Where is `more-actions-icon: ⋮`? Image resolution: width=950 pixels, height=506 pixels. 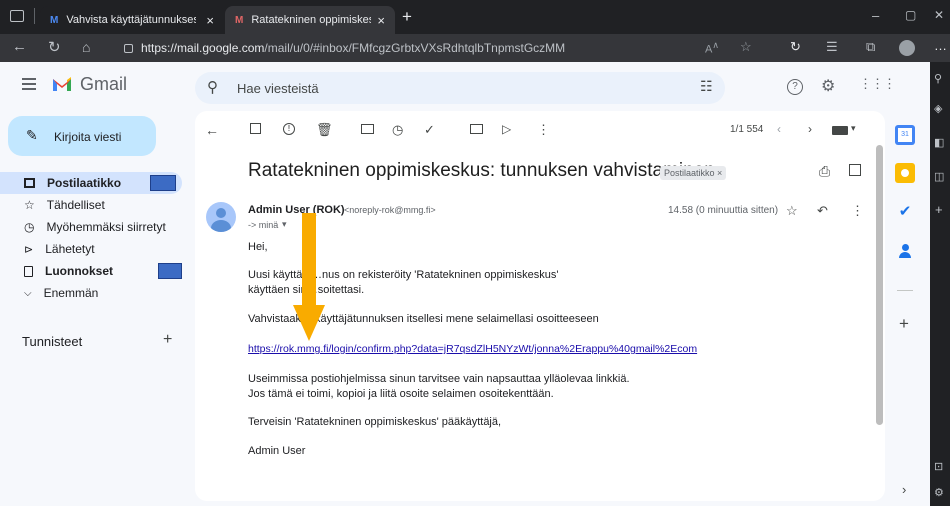 more-actions-icon: ⋮ is located at coordinates (543, 130).